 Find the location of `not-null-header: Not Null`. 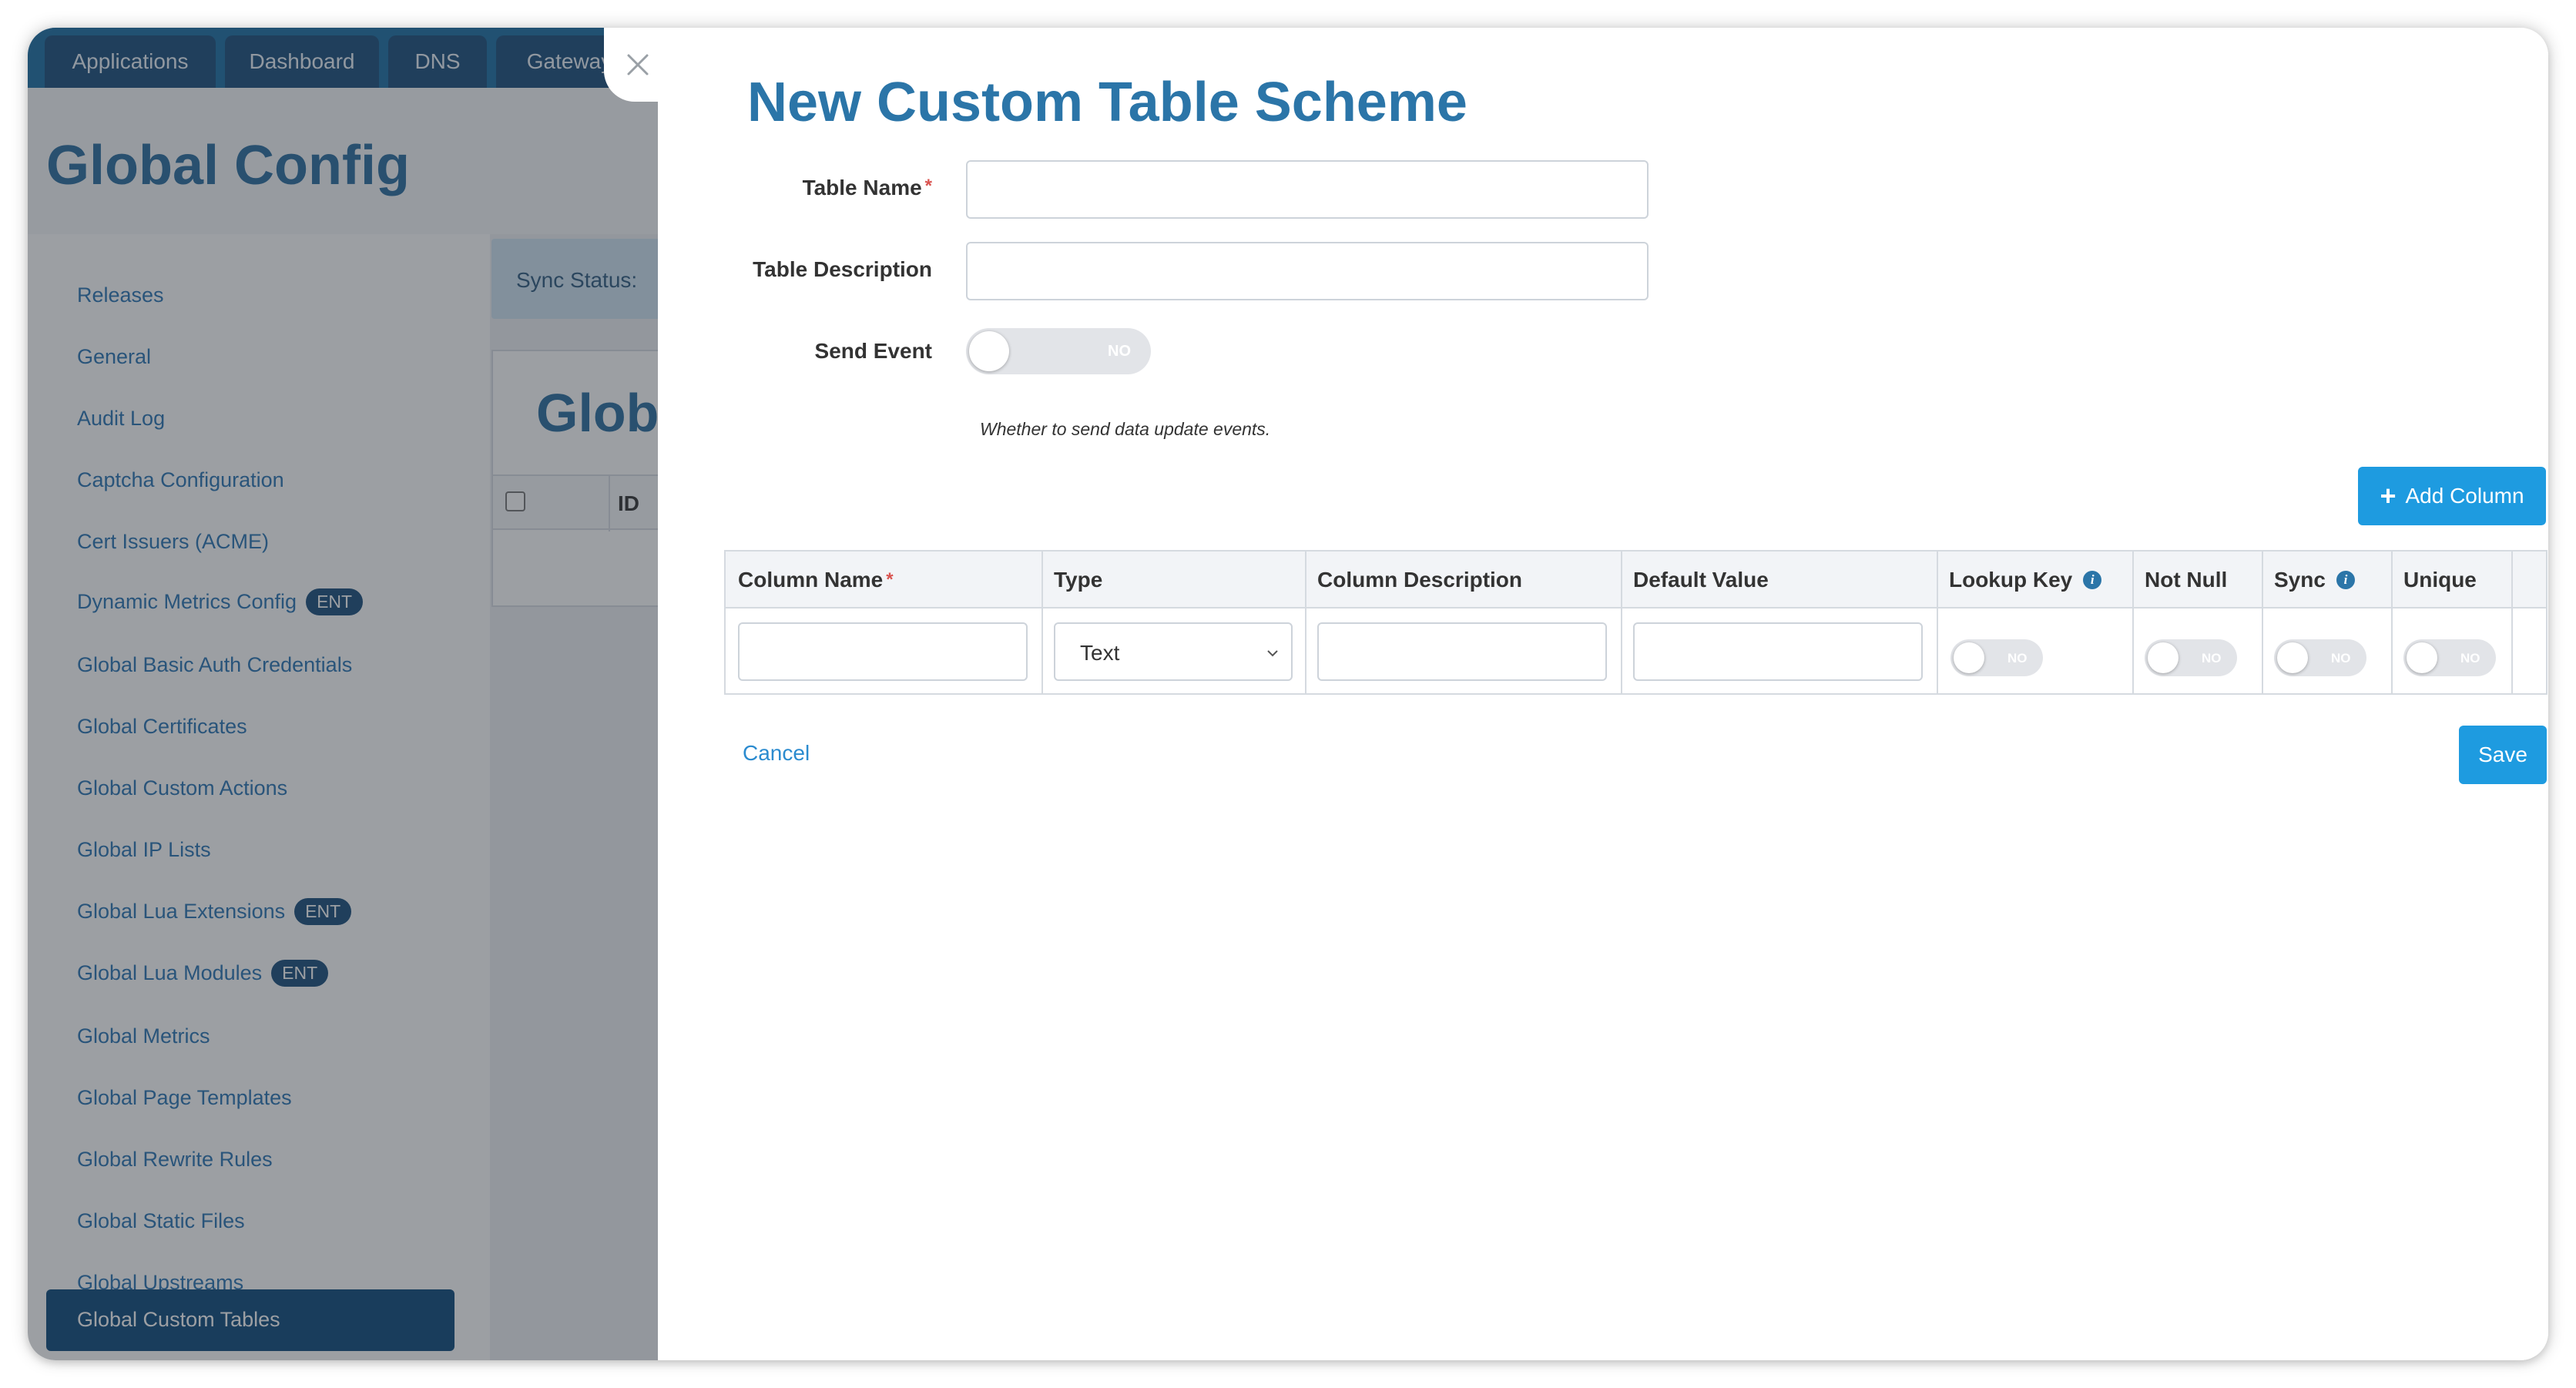

not-null-header: Not Null is located at coordinates (2186, 580).